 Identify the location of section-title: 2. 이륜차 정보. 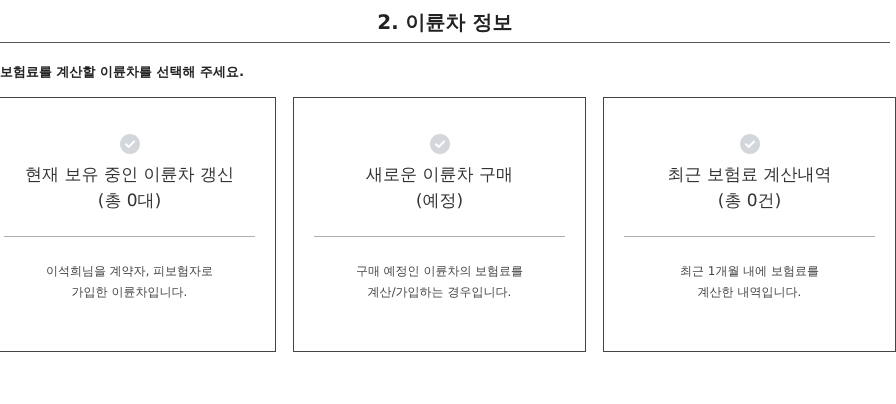
(445, 21).